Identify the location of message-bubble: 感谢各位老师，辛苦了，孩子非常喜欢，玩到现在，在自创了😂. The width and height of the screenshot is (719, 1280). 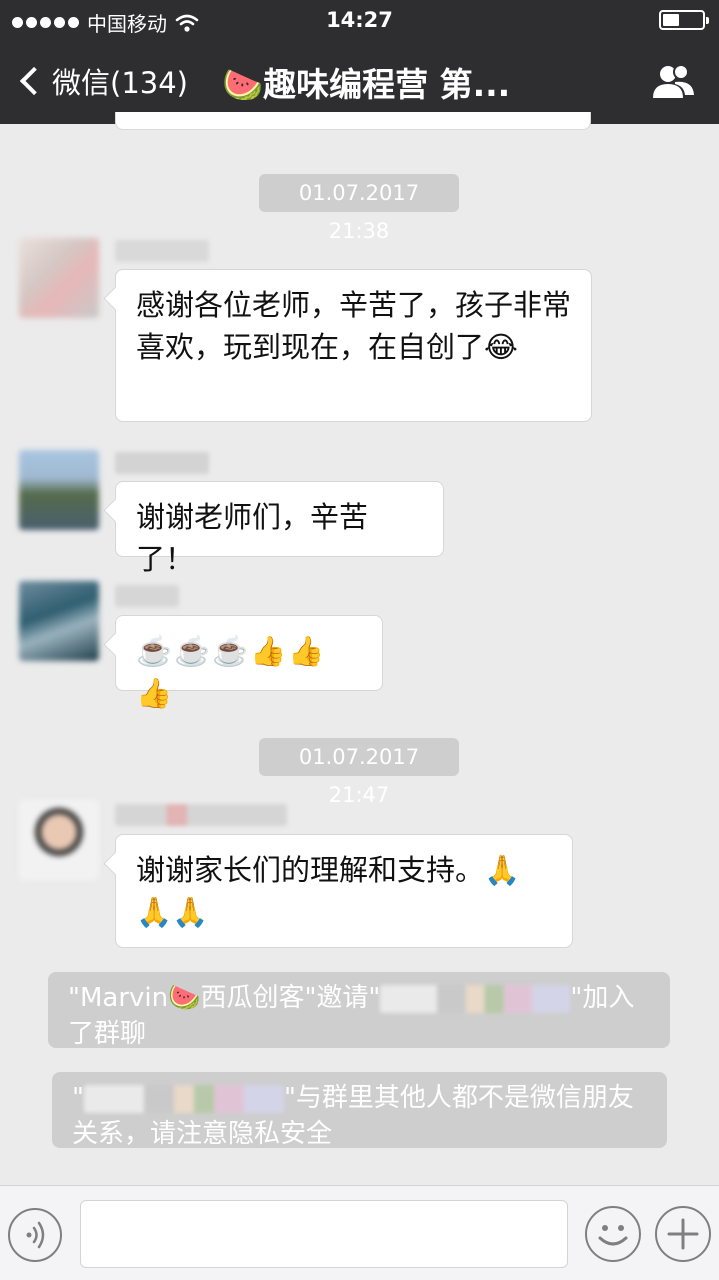
(353, 345).